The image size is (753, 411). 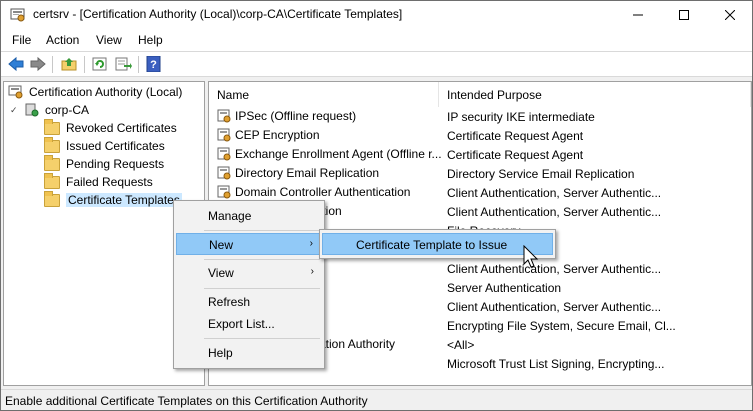 I want to click on tree-item-label: Certification Authority (Local), so click(x=106, y=92).